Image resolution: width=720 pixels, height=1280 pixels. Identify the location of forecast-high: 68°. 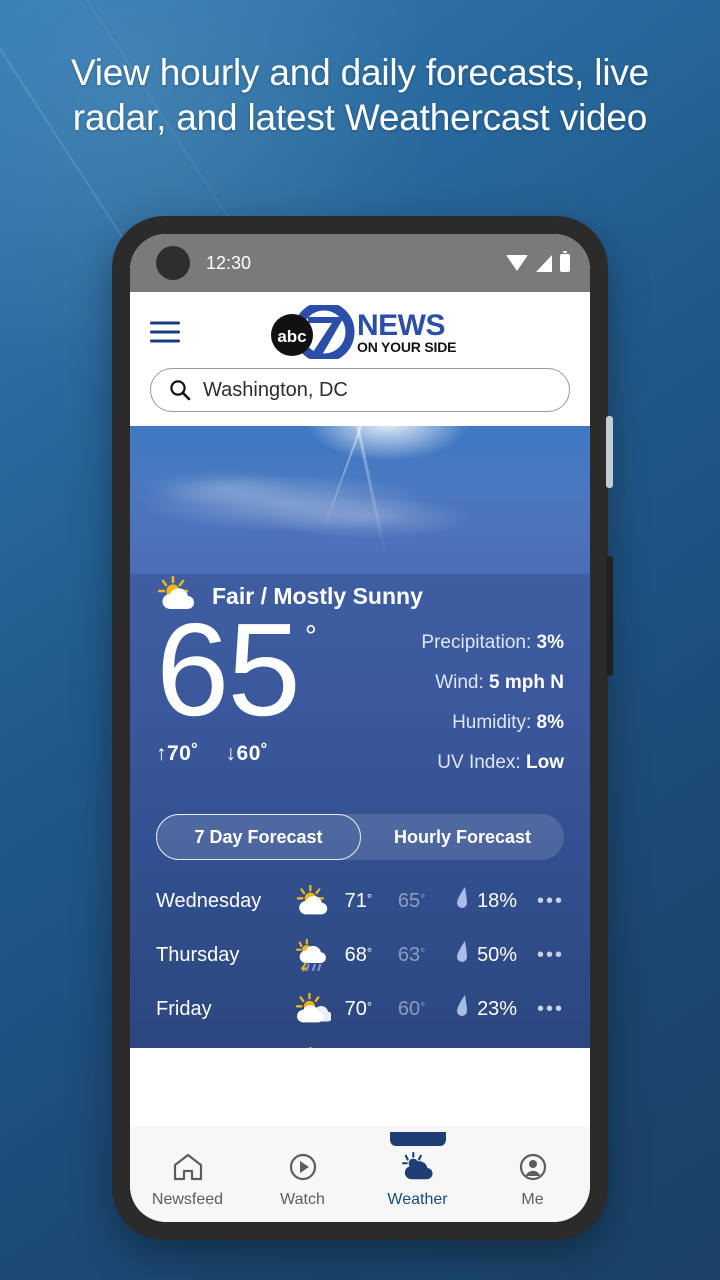
(358, 954).